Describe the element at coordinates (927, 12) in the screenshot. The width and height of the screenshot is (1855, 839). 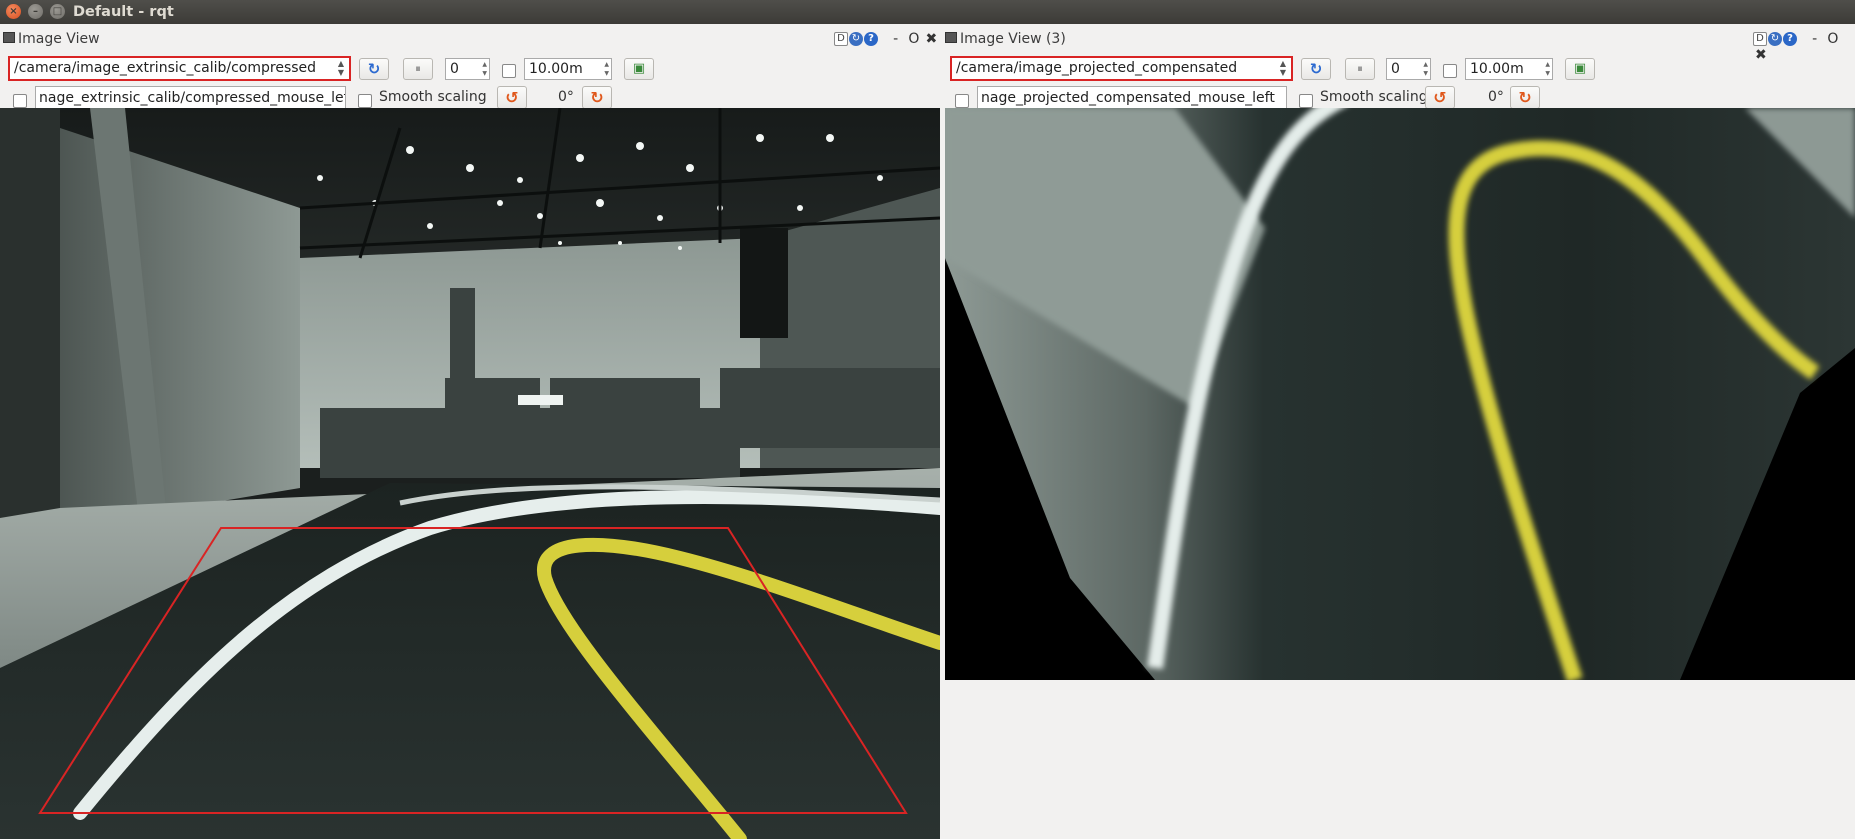
I see `window-titlebar: × – □ Default - rqt` at that location.